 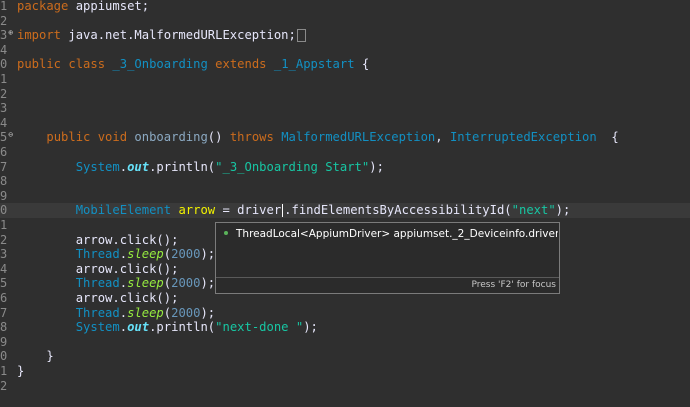 What do you see at coordinates (345, 79) in the screenshot?
I see `code-line: 1` at bounding box center [345, 79].